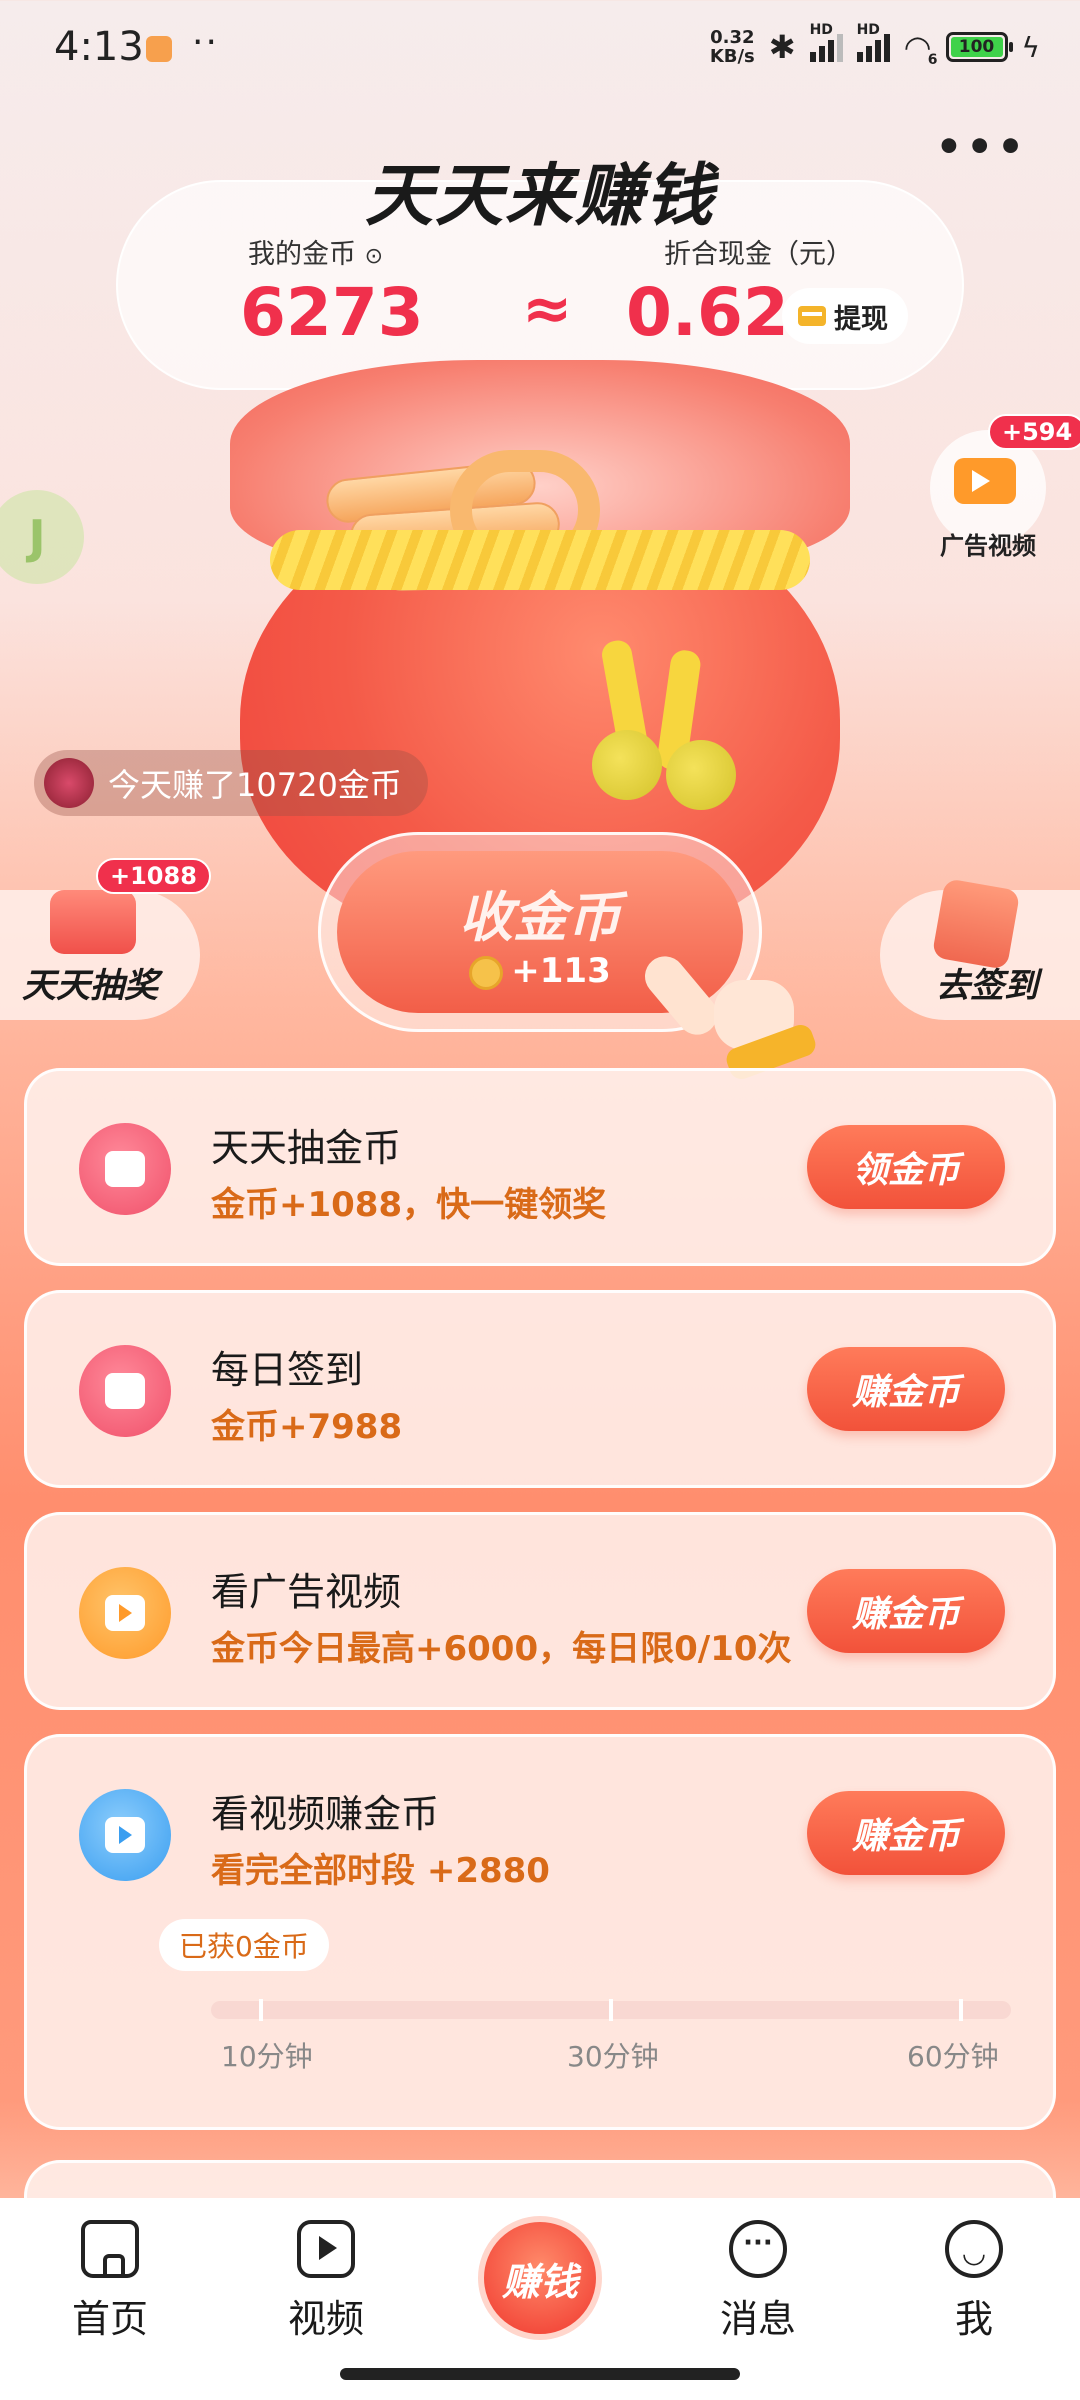 Image resolution: width=1080 pixels, height=2400 pixels. What do you see at coordinates (826, 42) in the screenshot?
I see `signal-1: HD` at bounding box center [826, 42].